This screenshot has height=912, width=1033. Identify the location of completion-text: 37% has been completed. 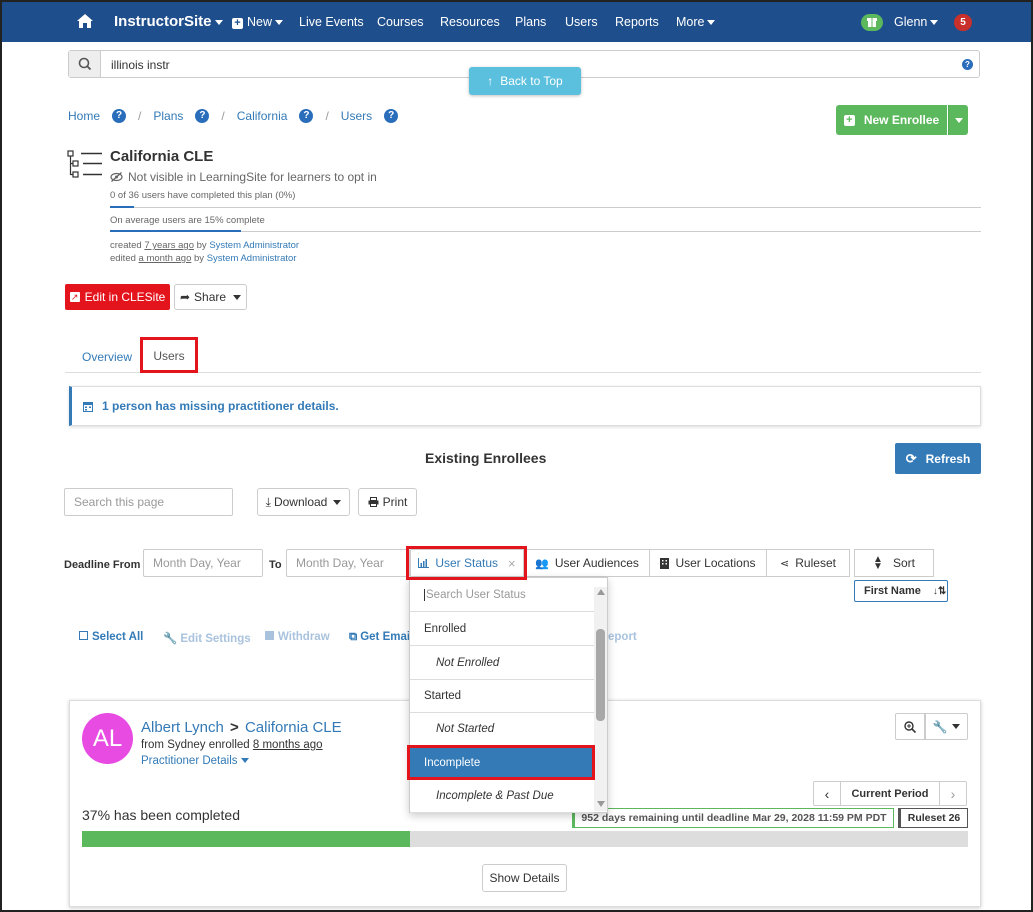
(161, 815).